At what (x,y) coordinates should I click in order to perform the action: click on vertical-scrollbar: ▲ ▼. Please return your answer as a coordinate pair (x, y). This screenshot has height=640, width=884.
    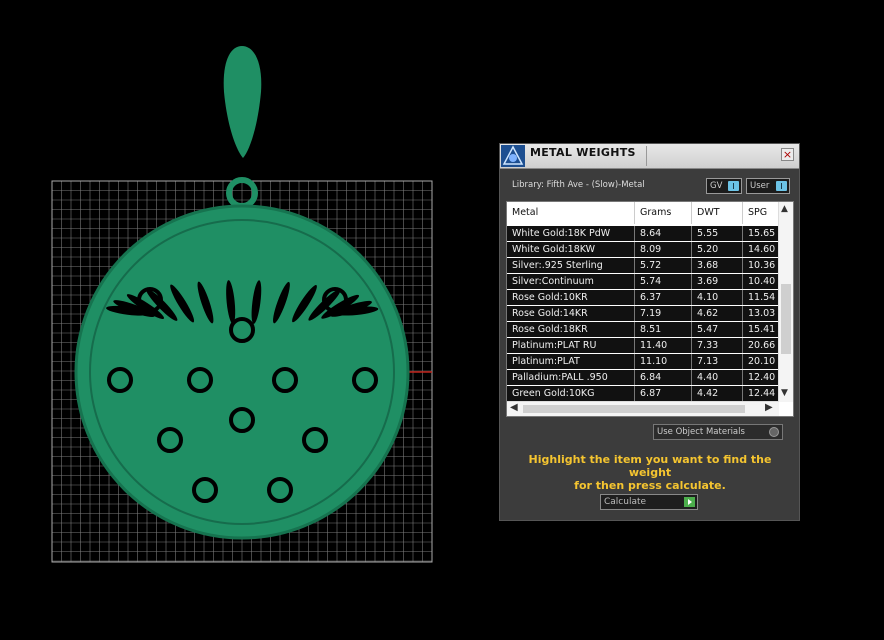
    Looking at the image, I should click on (785, 302).